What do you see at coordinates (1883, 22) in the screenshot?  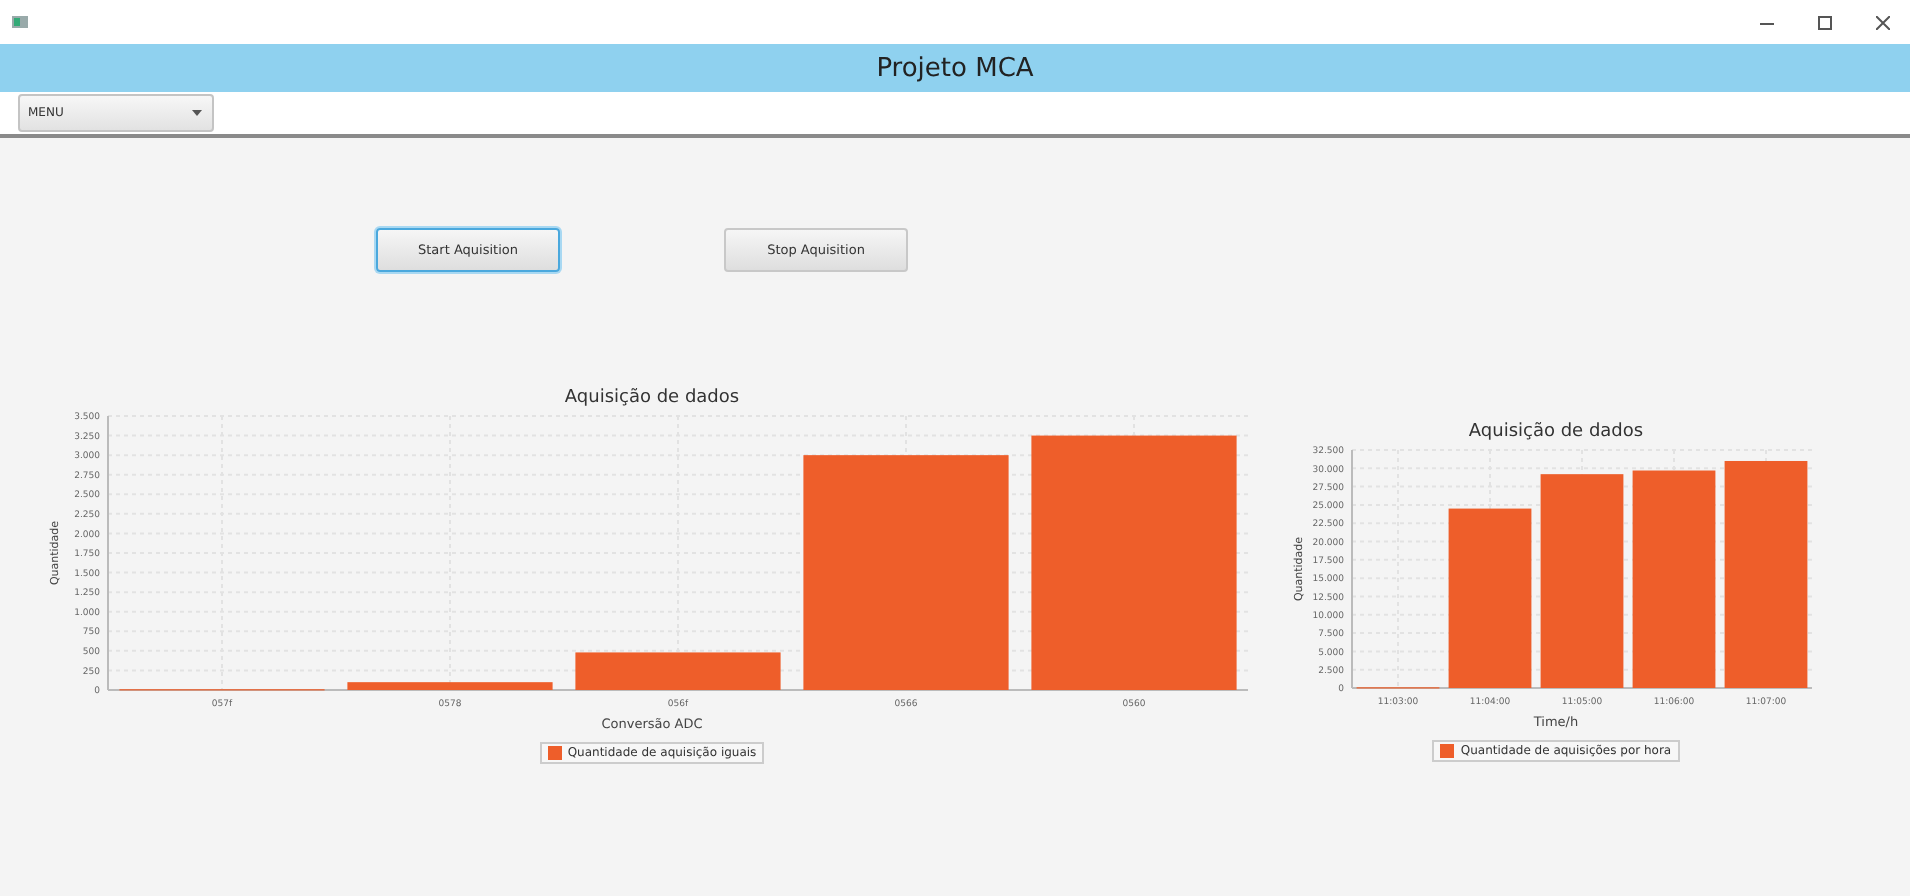 I see `close-icon` at bounding box center [1883, 22].